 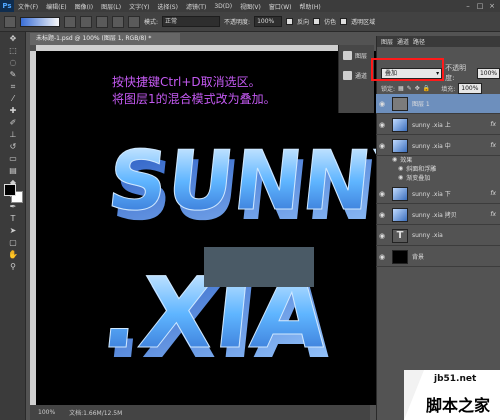 What do you see at coordinates (13, 230) in the screenshot?
I see `path-select-icon: ➤` at bounding box center [13, 230].